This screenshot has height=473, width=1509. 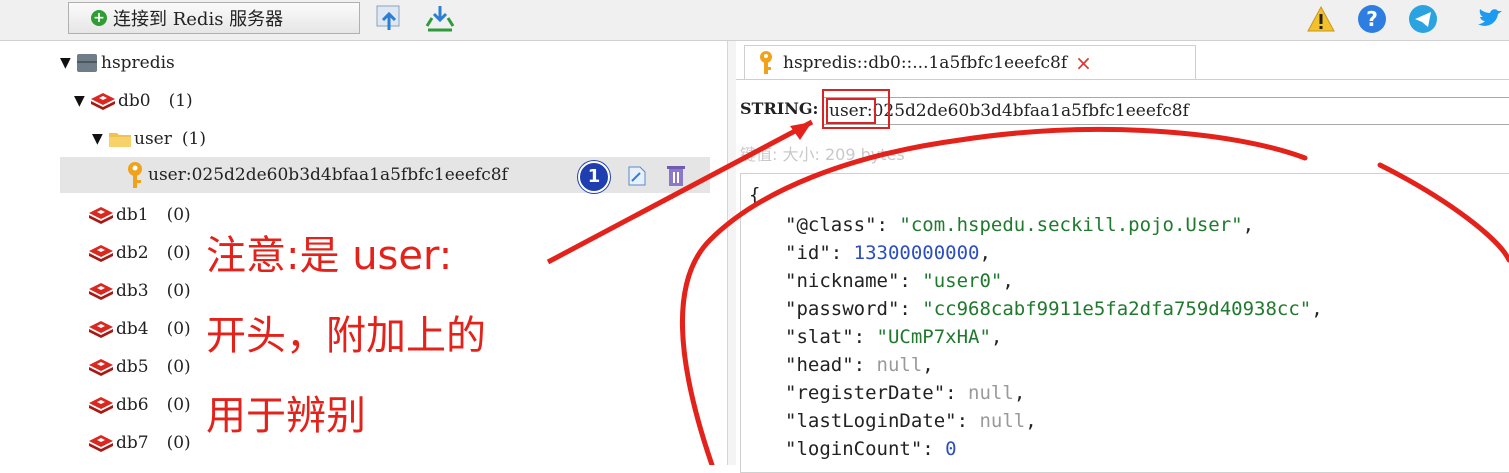 I want to click on json-key: "id", so click(x=808, y=253).